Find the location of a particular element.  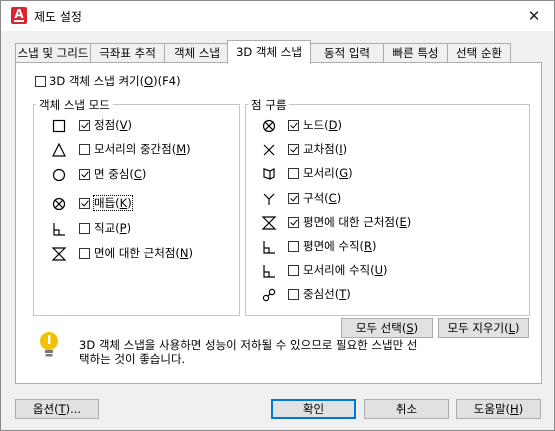

3d-osnap-toggle-label: 3D 객체 스냅 켜기(O)(F4) is located at coordinates (115, 81).